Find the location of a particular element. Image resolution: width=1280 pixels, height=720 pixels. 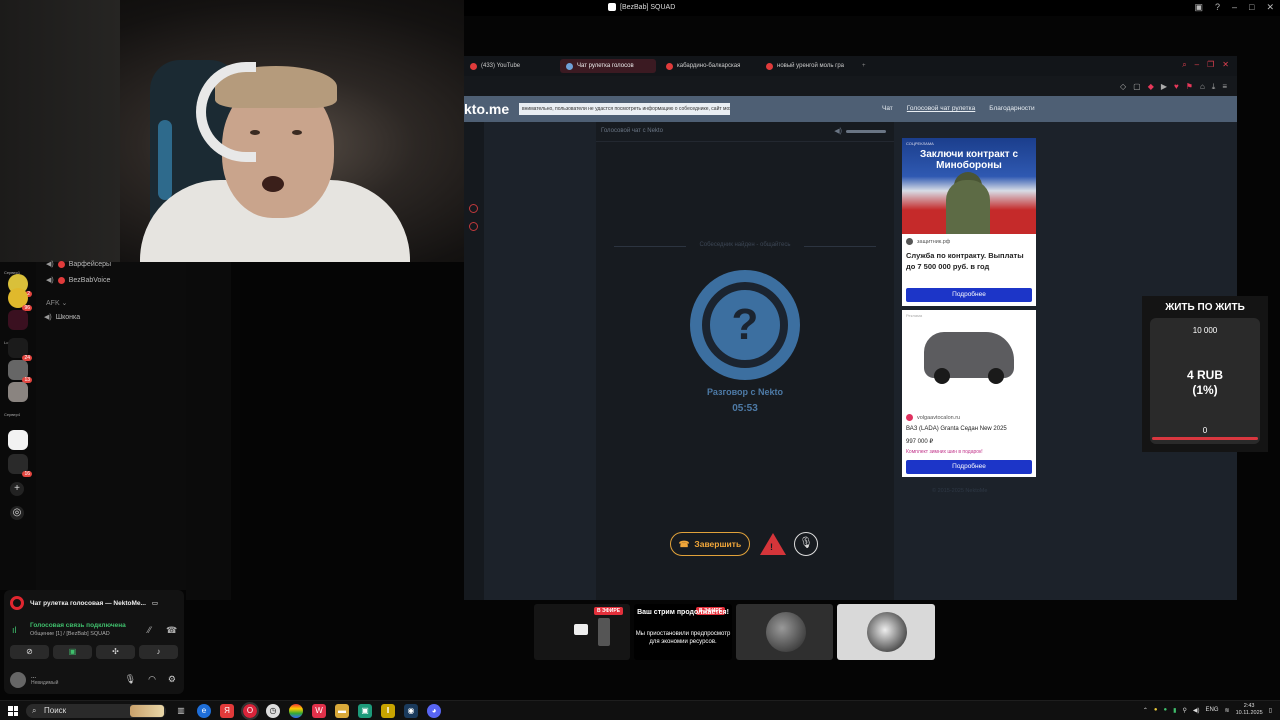

new-tab-button: + is located at coordinates (864, 66).